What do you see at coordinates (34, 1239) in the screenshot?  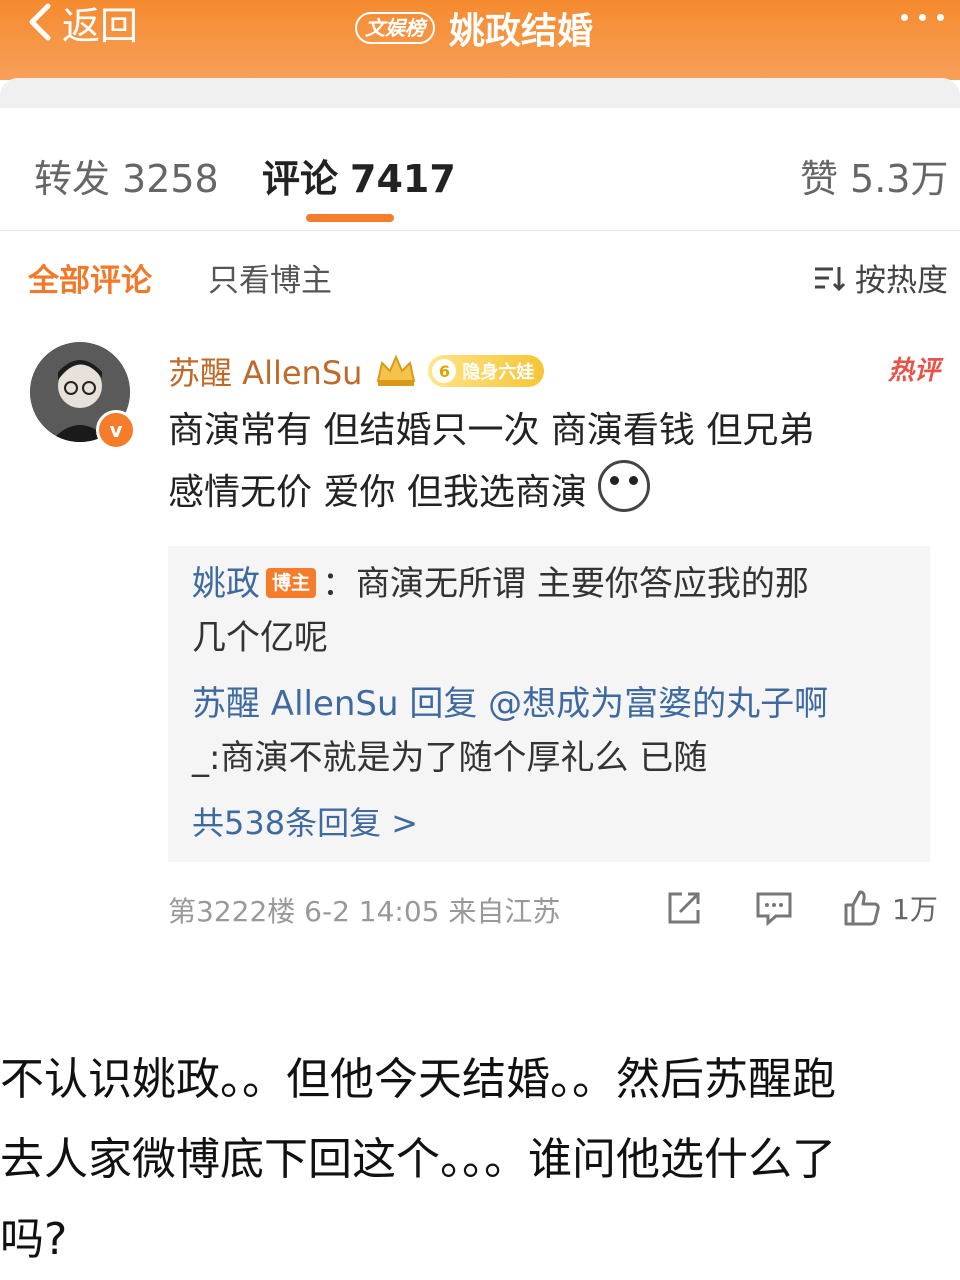 I see `caption-line-3: 吗?` at bounding box center [34, 1239].